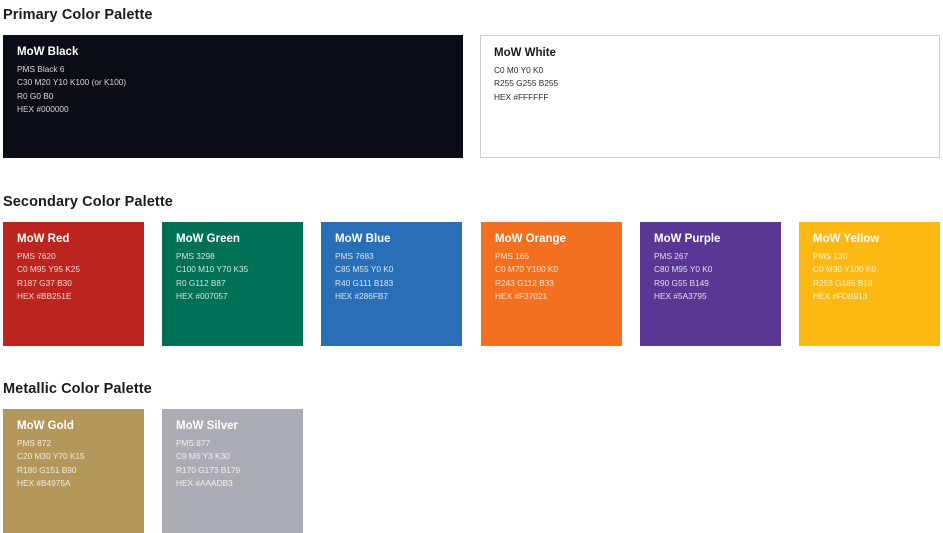  I want to click on swatch-name: MoW Orange, so click(530, 239).